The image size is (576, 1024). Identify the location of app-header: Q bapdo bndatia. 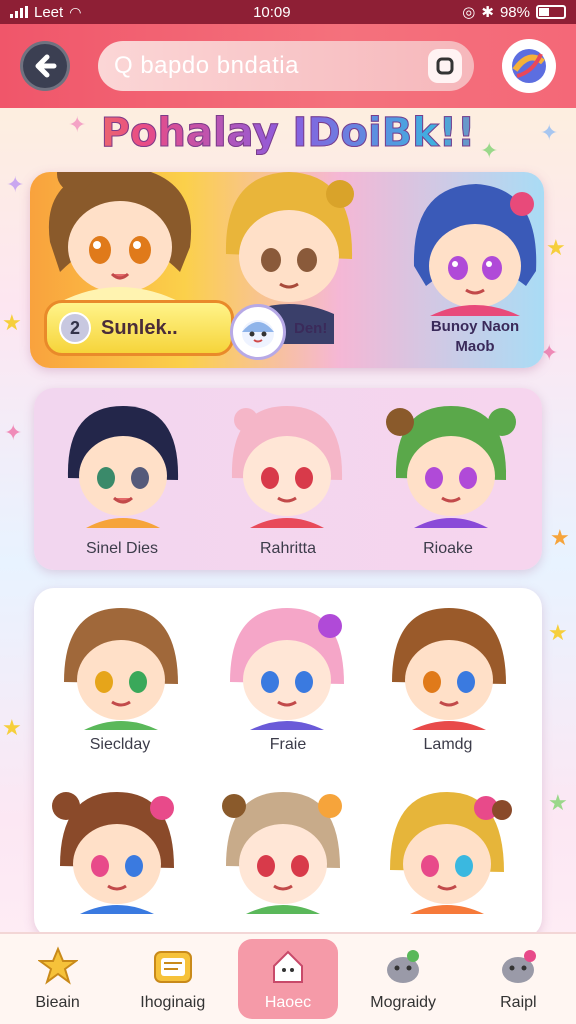
(288, 66).